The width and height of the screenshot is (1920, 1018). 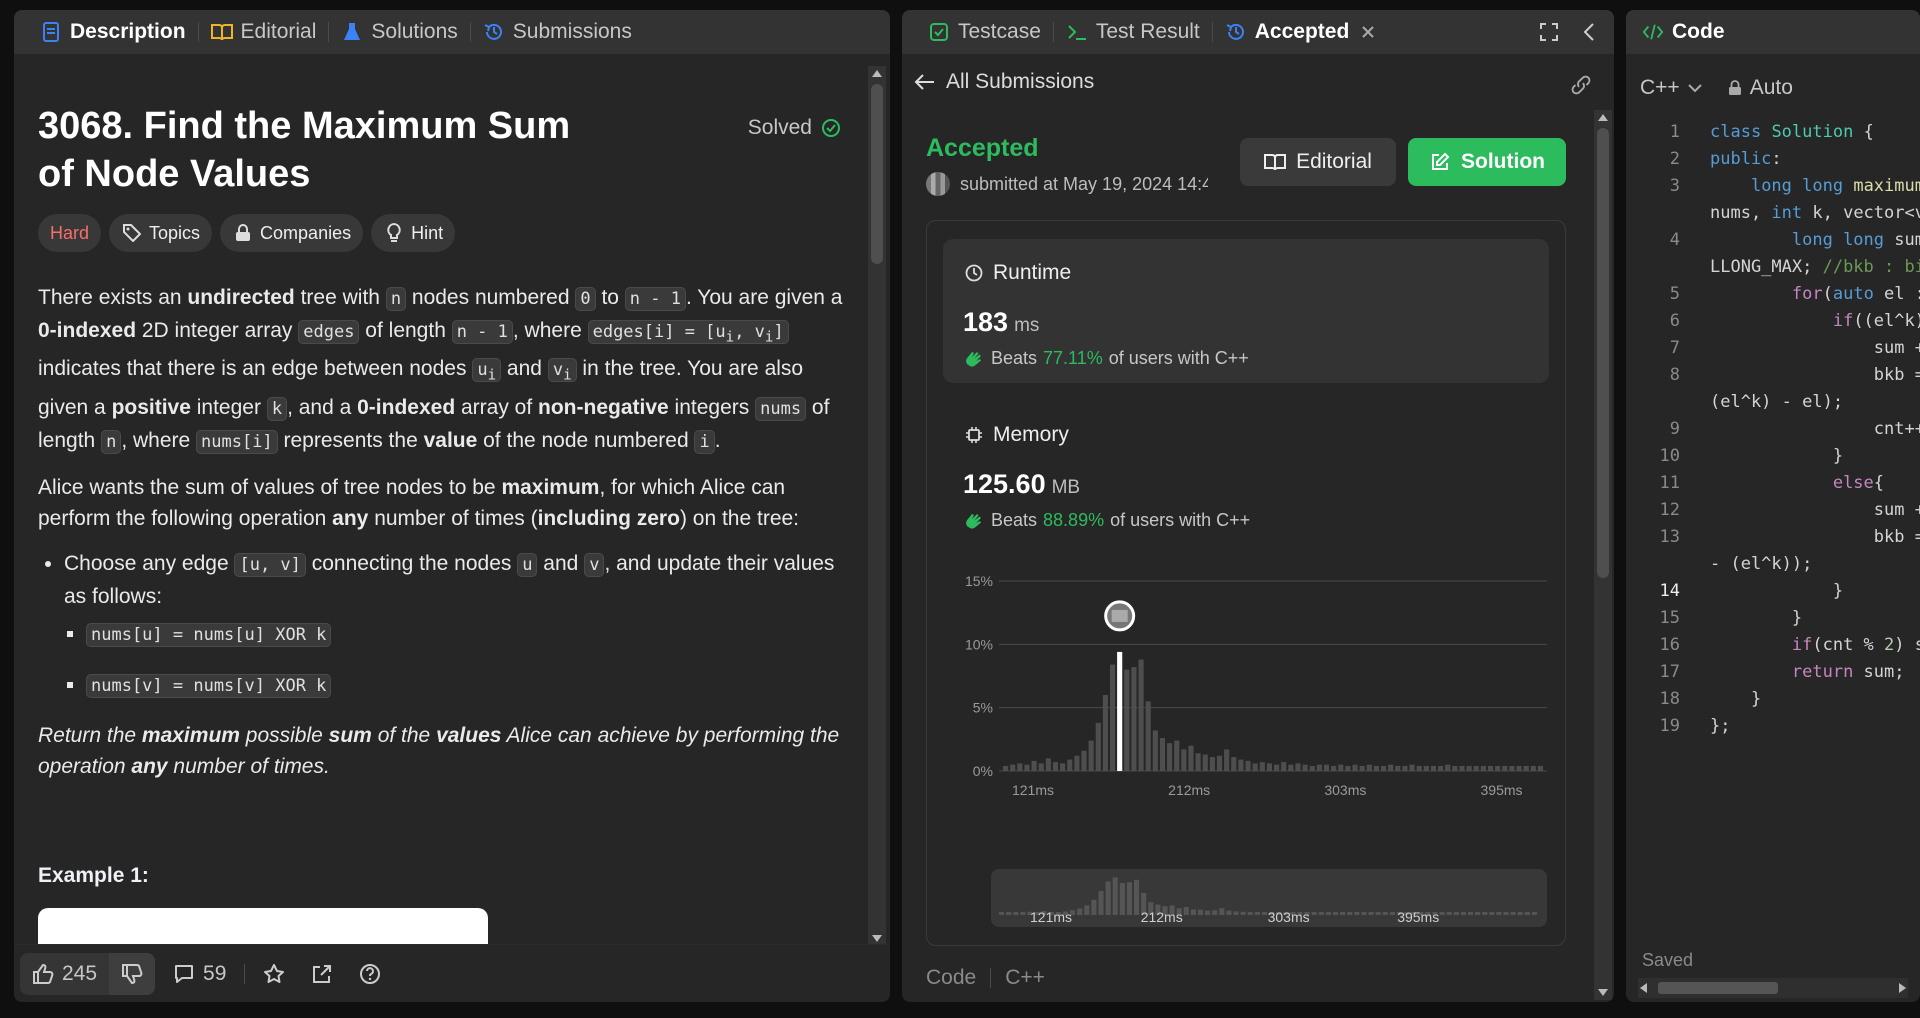 I want to click on avatar, so click(x=938, y=184).